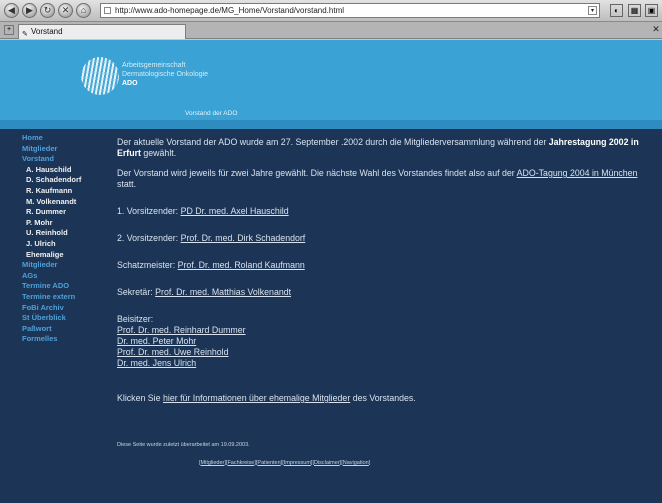 This screenshot has width=662, height=503. I want to click on assessors-label: Beisitzer:, so click(135, 319).